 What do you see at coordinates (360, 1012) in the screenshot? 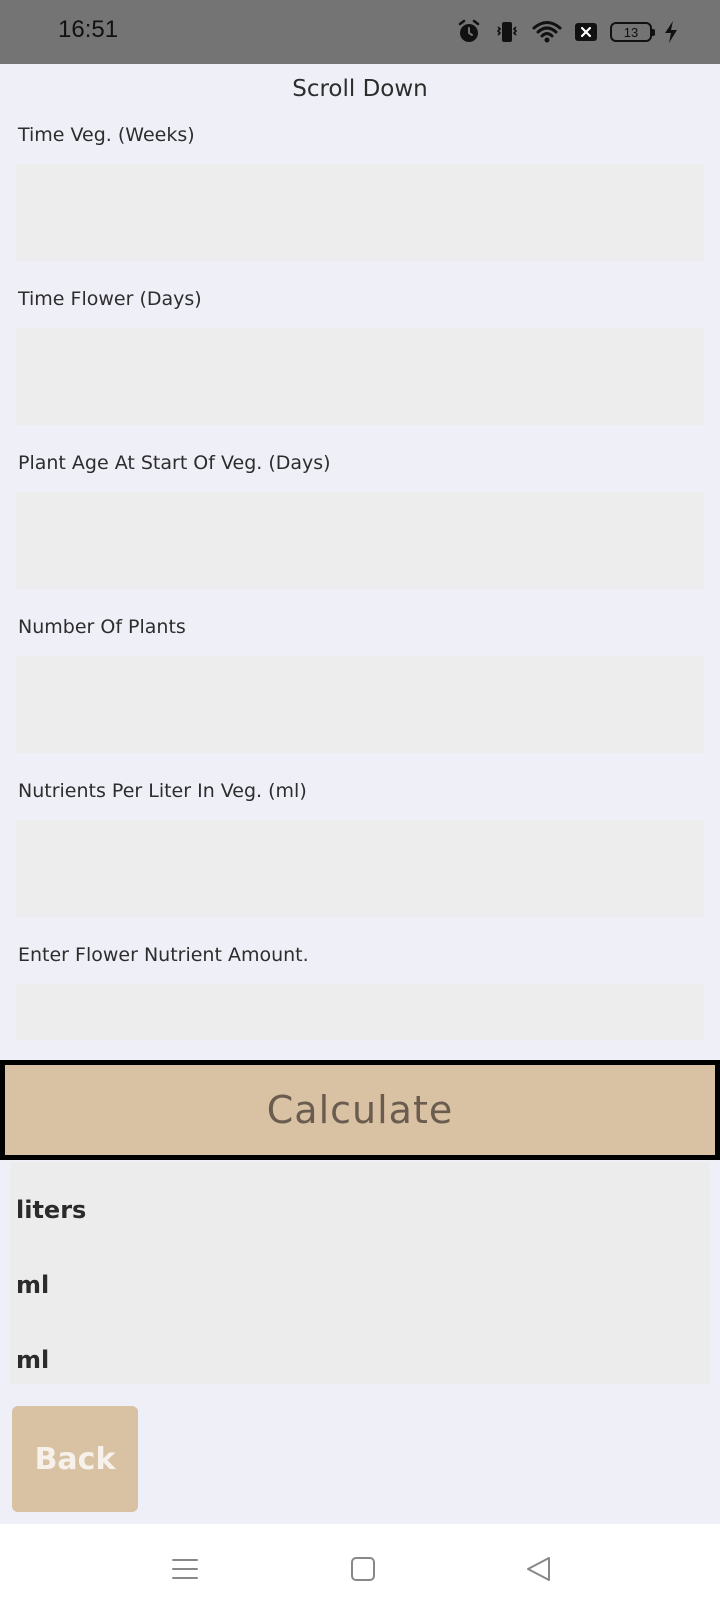
I see `flower-nutrient-input` at bounding box center [360, 1012].